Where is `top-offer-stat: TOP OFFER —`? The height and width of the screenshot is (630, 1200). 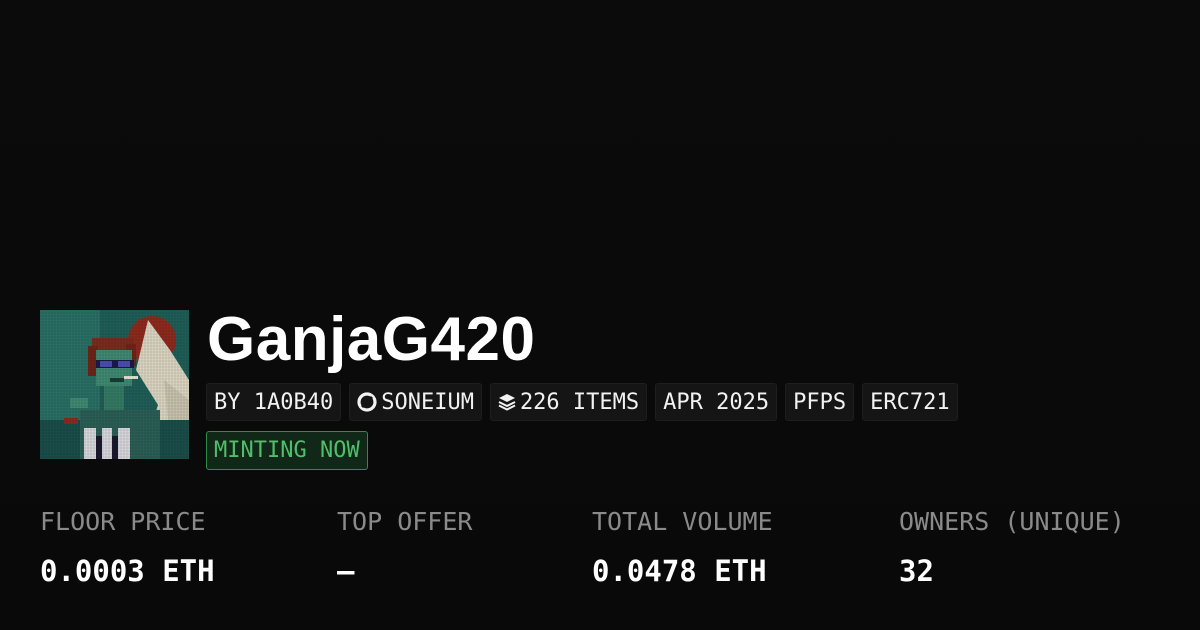
top-offer-stat: TOP OFFER — is located at coordinates (404, 546).